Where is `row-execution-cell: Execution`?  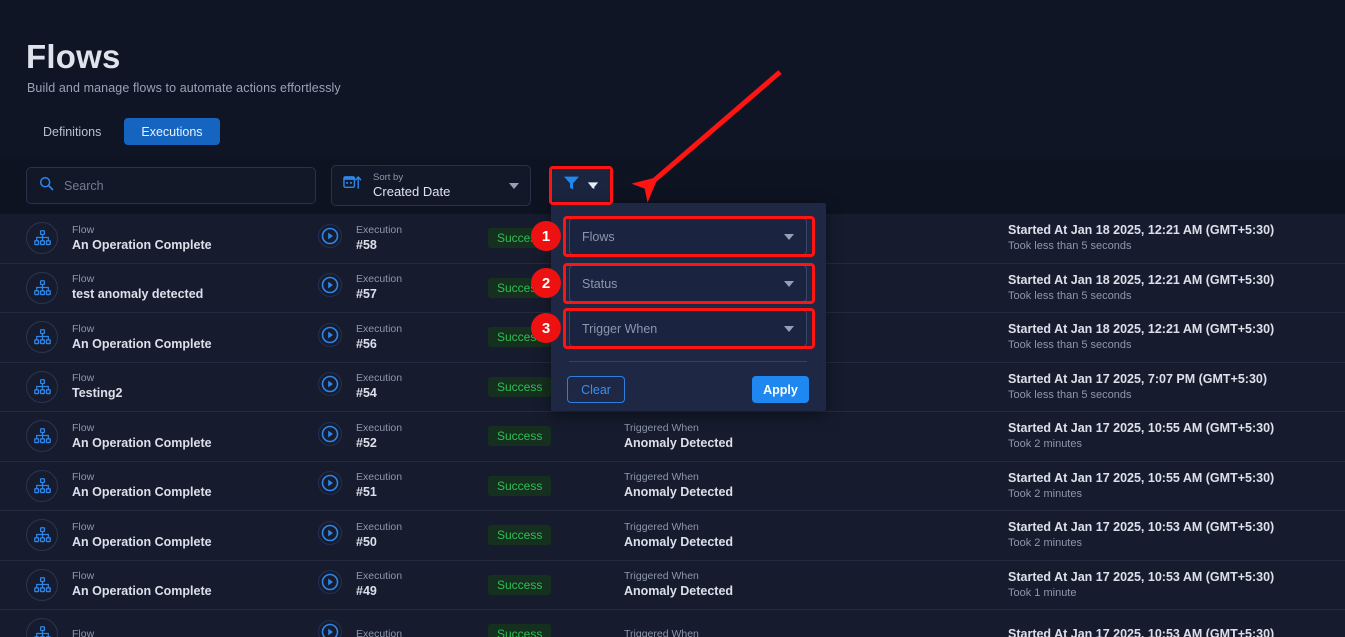 row-execution-cell: Execution is located at coordinates (359, 628).